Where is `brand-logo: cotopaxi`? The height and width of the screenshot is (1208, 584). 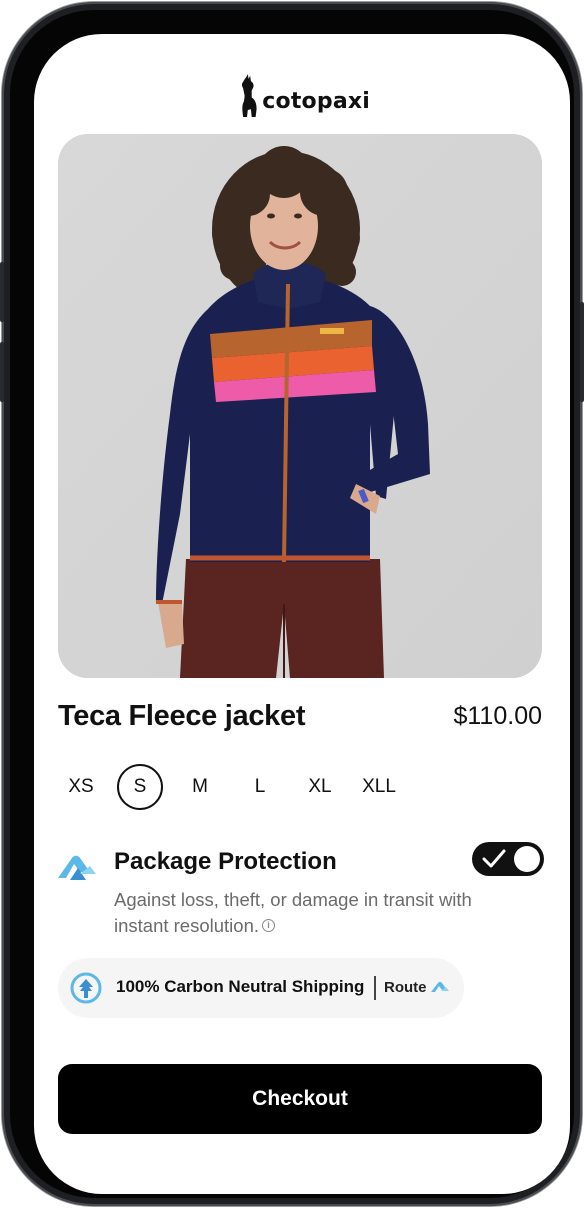
brand-logo: cotopaxi is located at coordinates (305, 96).